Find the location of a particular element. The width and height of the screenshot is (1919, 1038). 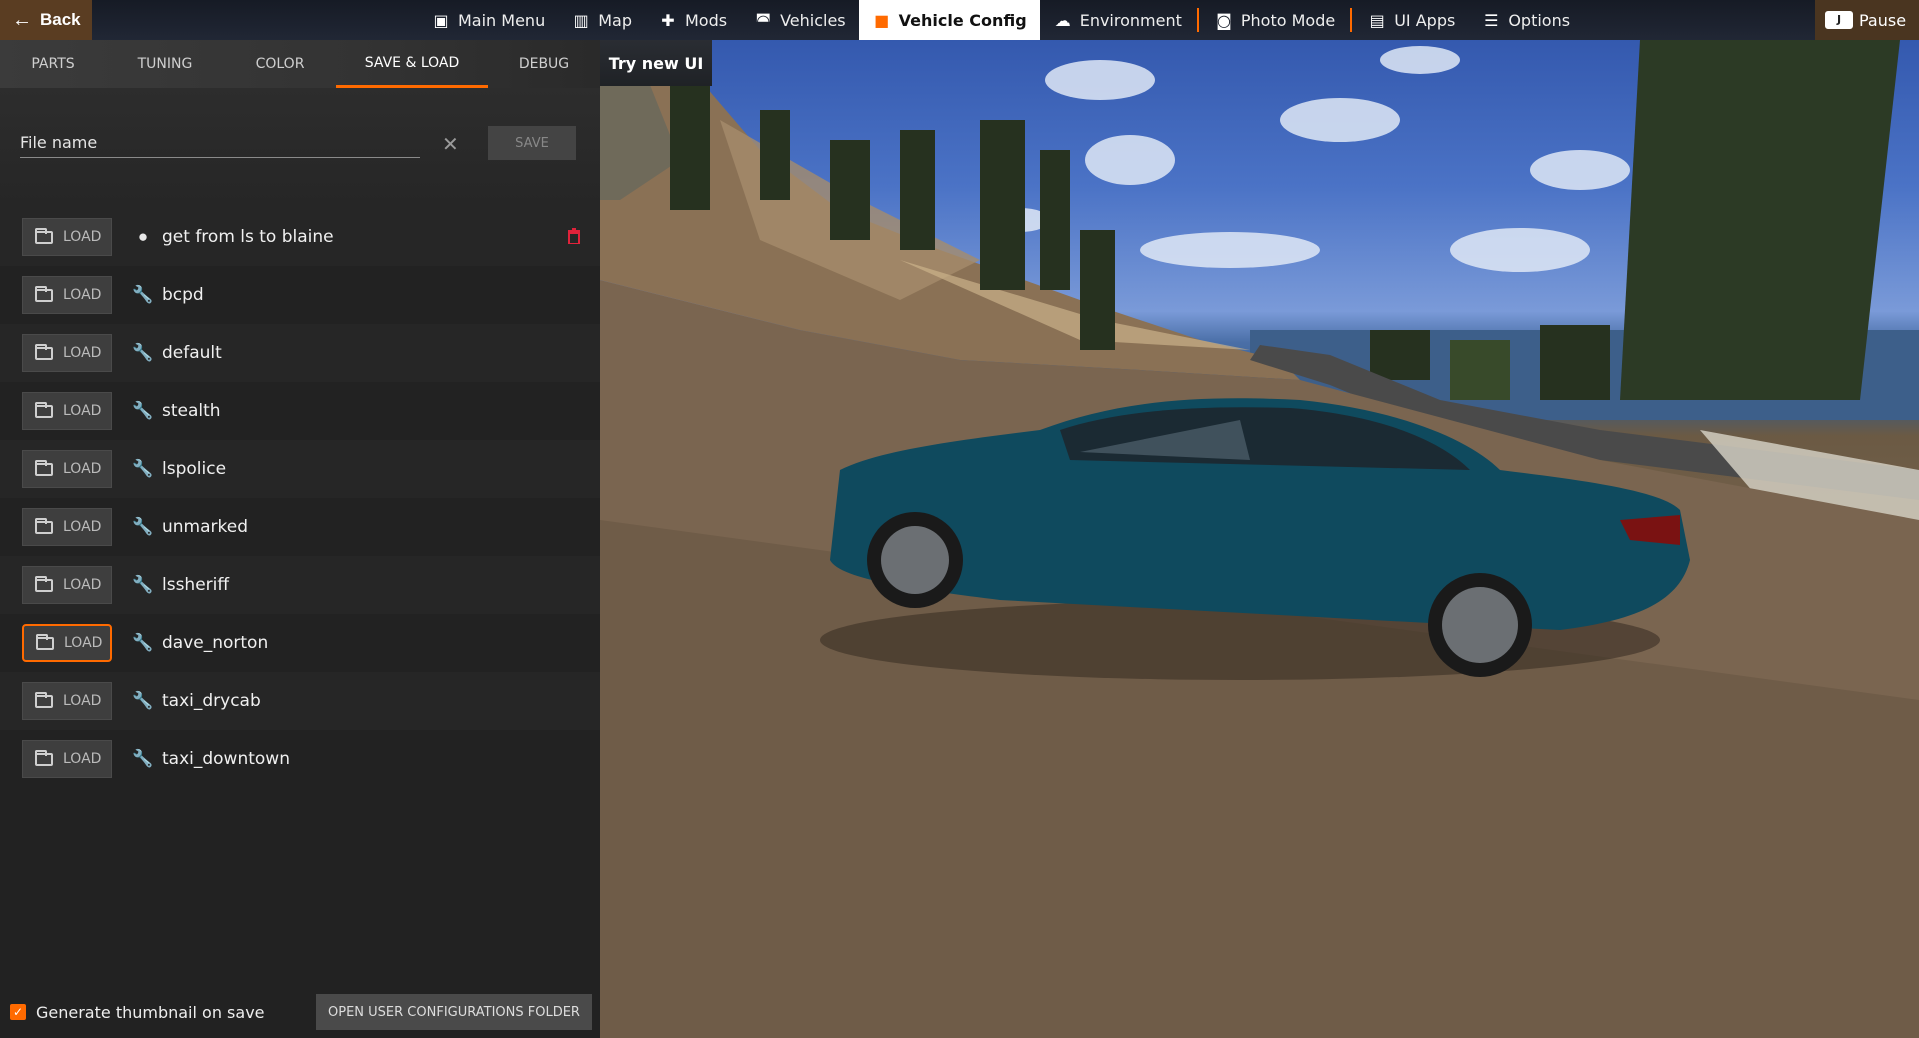

nav-vehicle-config: ■ Vehicle Config is located at coordinates (949, 20).